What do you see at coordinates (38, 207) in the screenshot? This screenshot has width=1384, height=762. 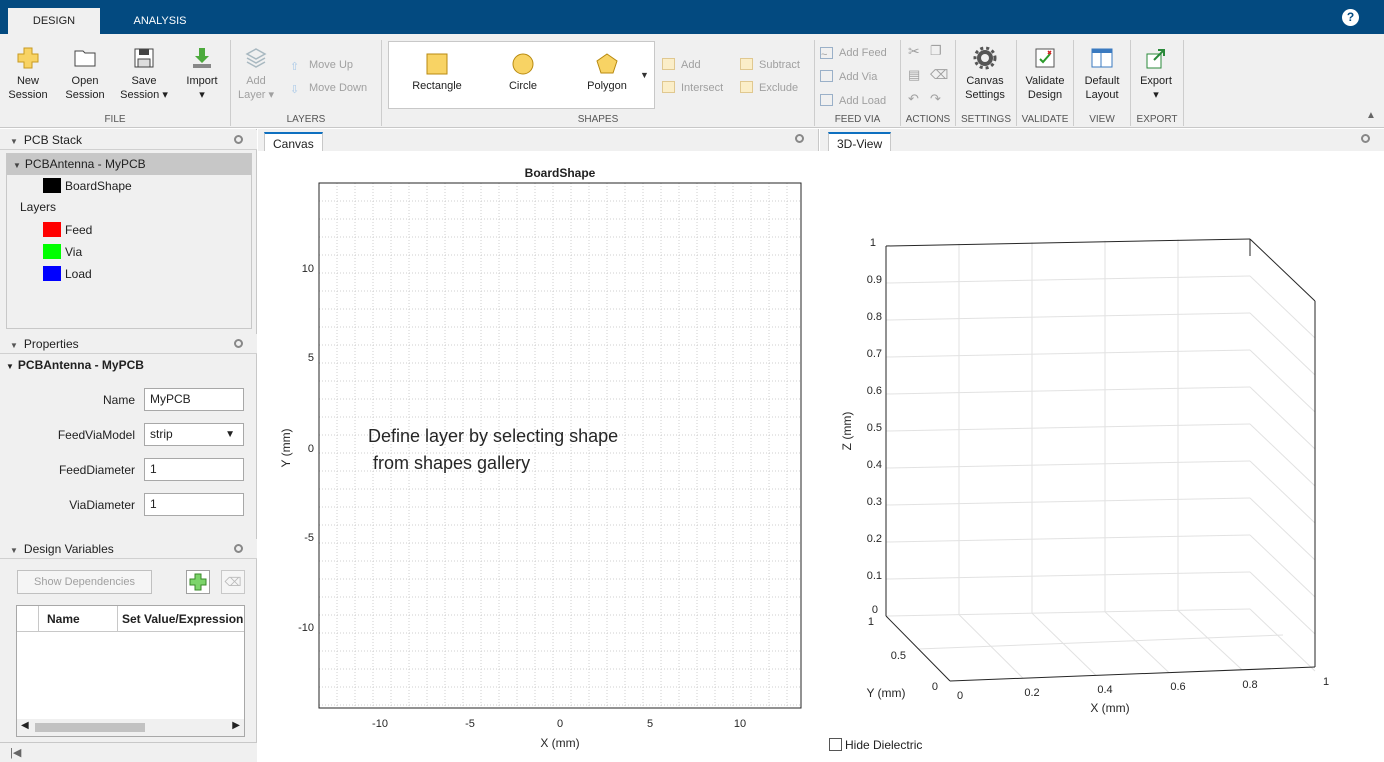 I see `tree-item-layers: Layers` at bounding box center [38, 207].